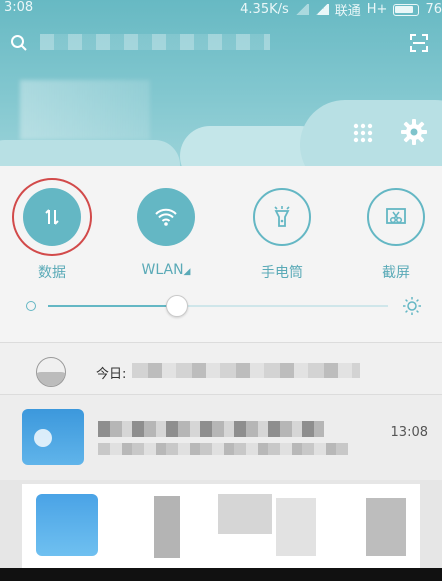 The height and width of the screenshot is (581, 442). Describe the element at coordinates (52, 273) in the screenshot. I see `toggle-mobile-data-label: 数据` at that location.